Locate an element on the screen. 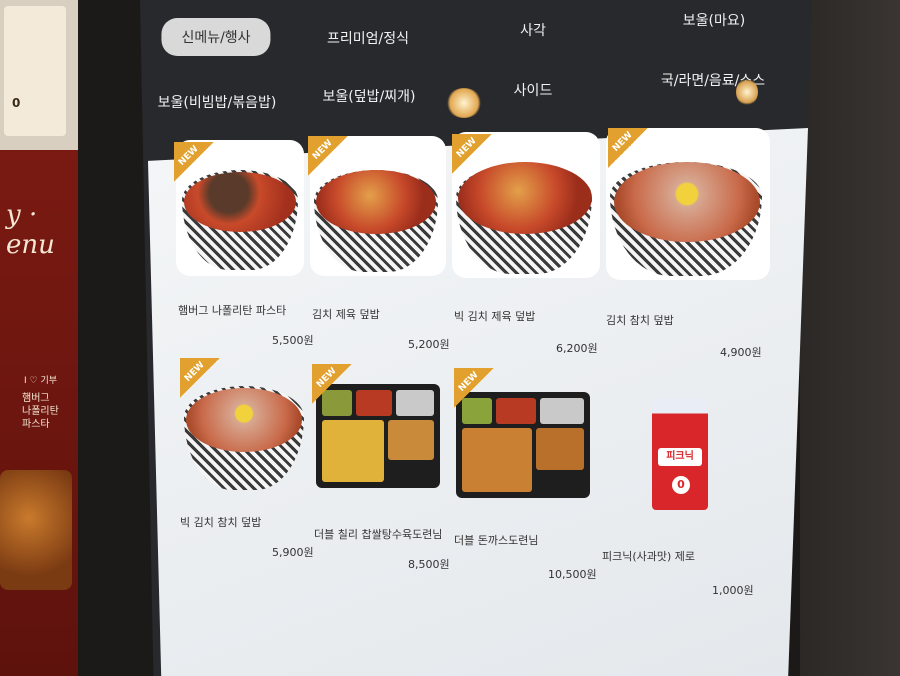 The width and height of the screenshot is (900, 676). item-price: 5,200원 is located at coordinates (429, 344).